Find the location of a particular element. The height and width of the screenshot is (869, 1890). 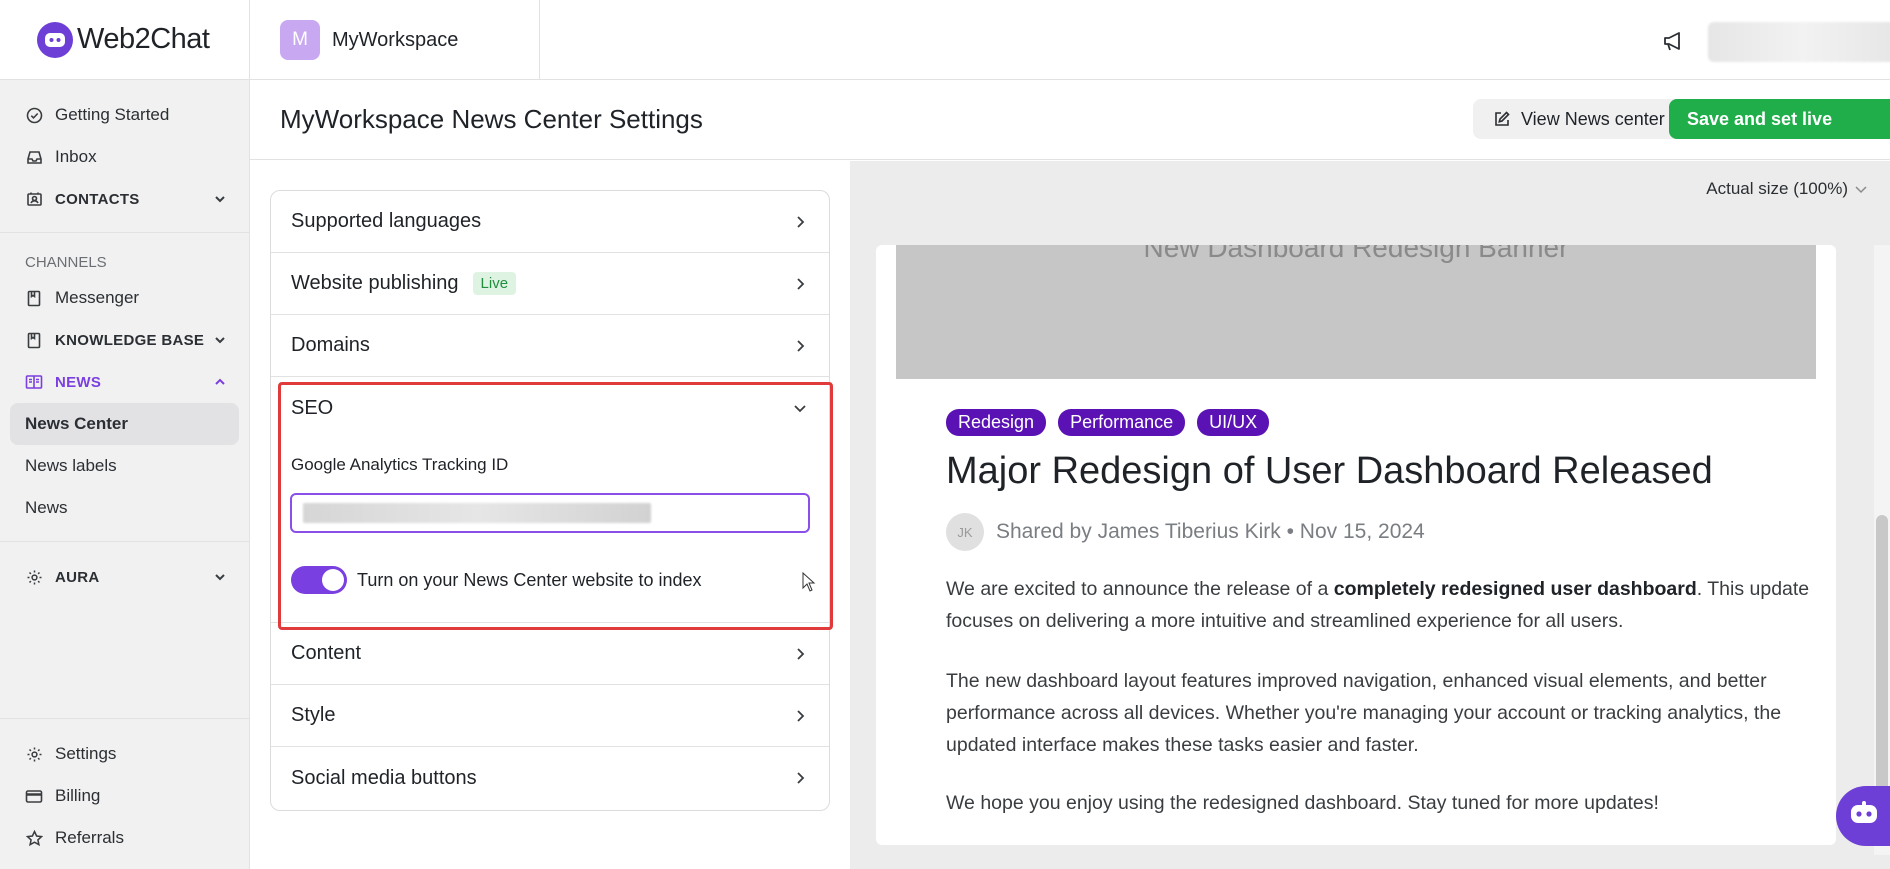

author-avatar: JK is located at coordinates (965, 532).